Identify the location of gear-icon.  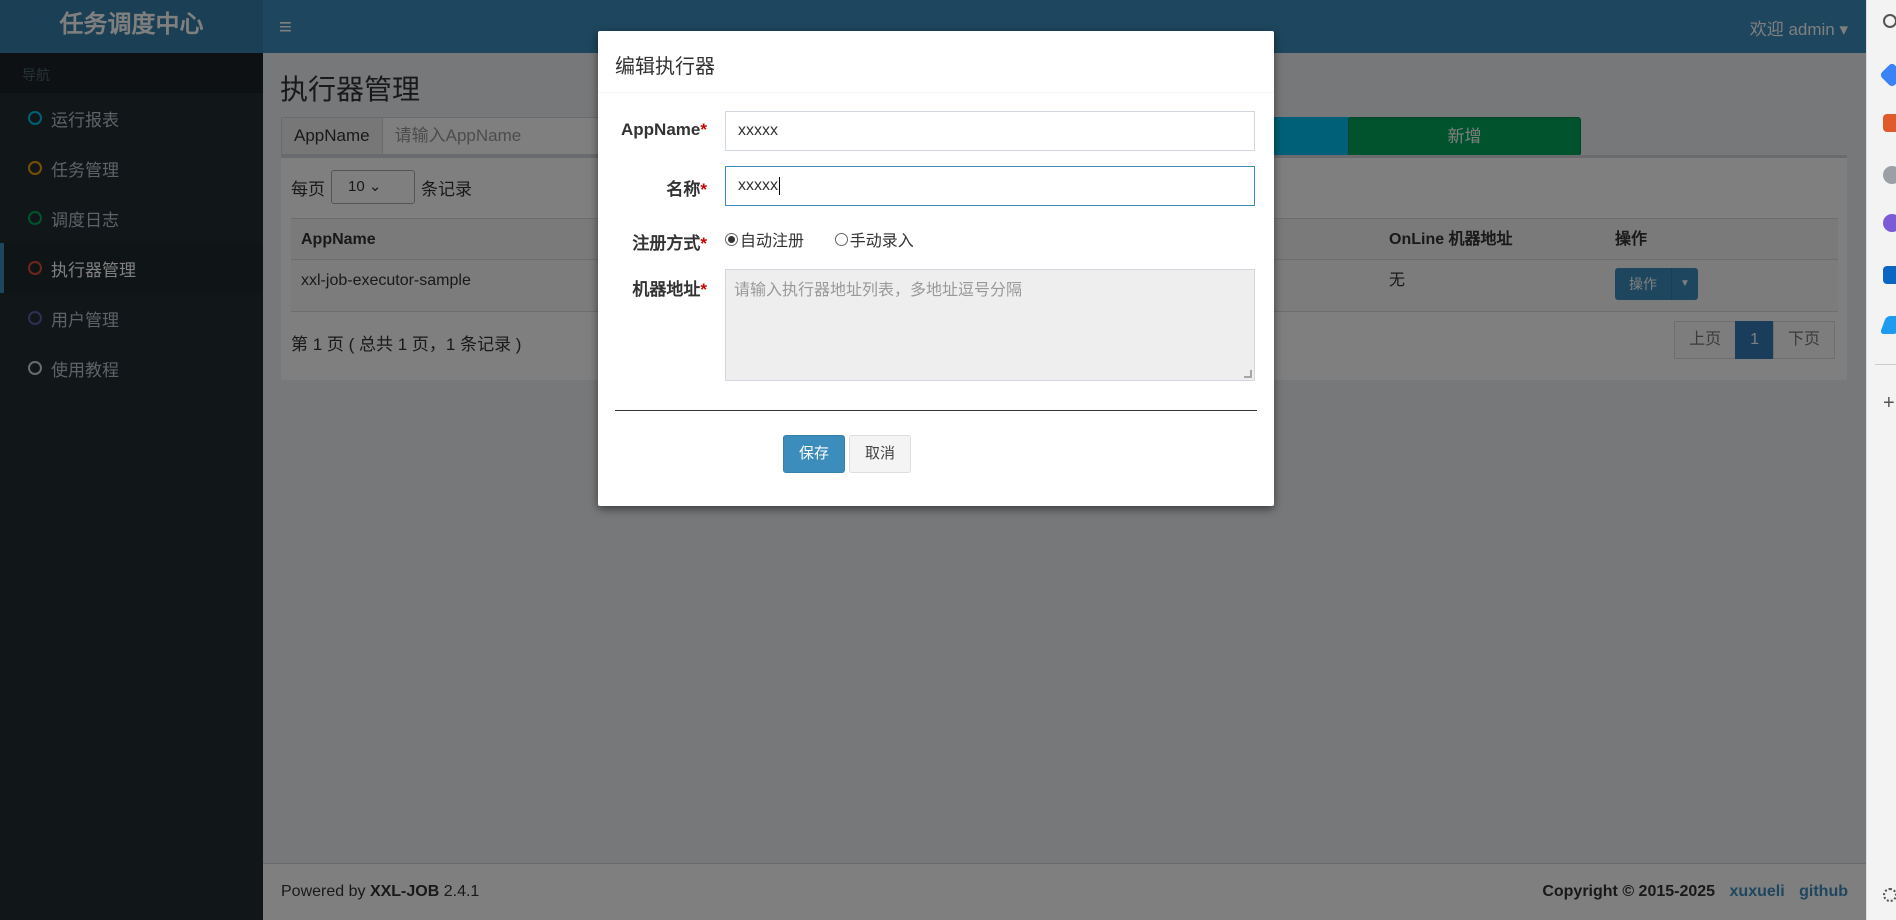
(1889, 895).